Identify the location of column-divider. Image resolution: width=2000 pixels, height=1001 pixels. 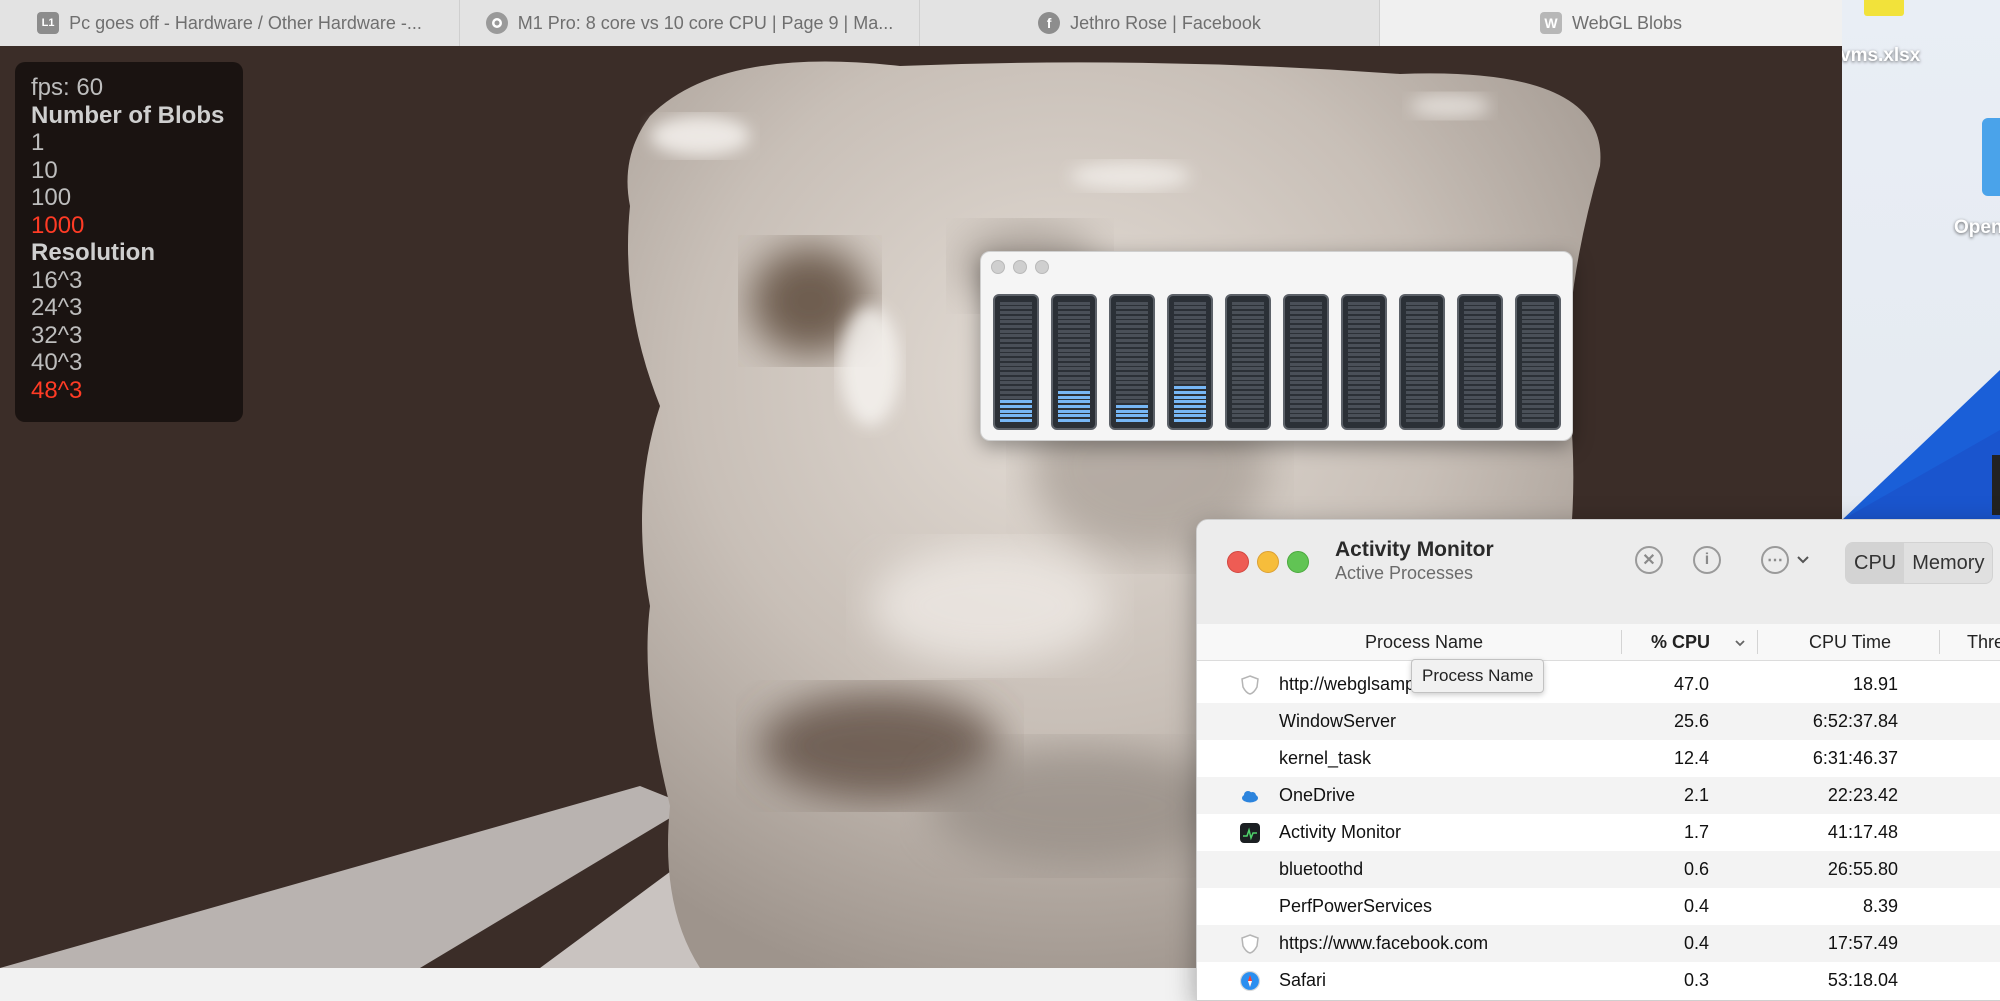
(1939, 642).